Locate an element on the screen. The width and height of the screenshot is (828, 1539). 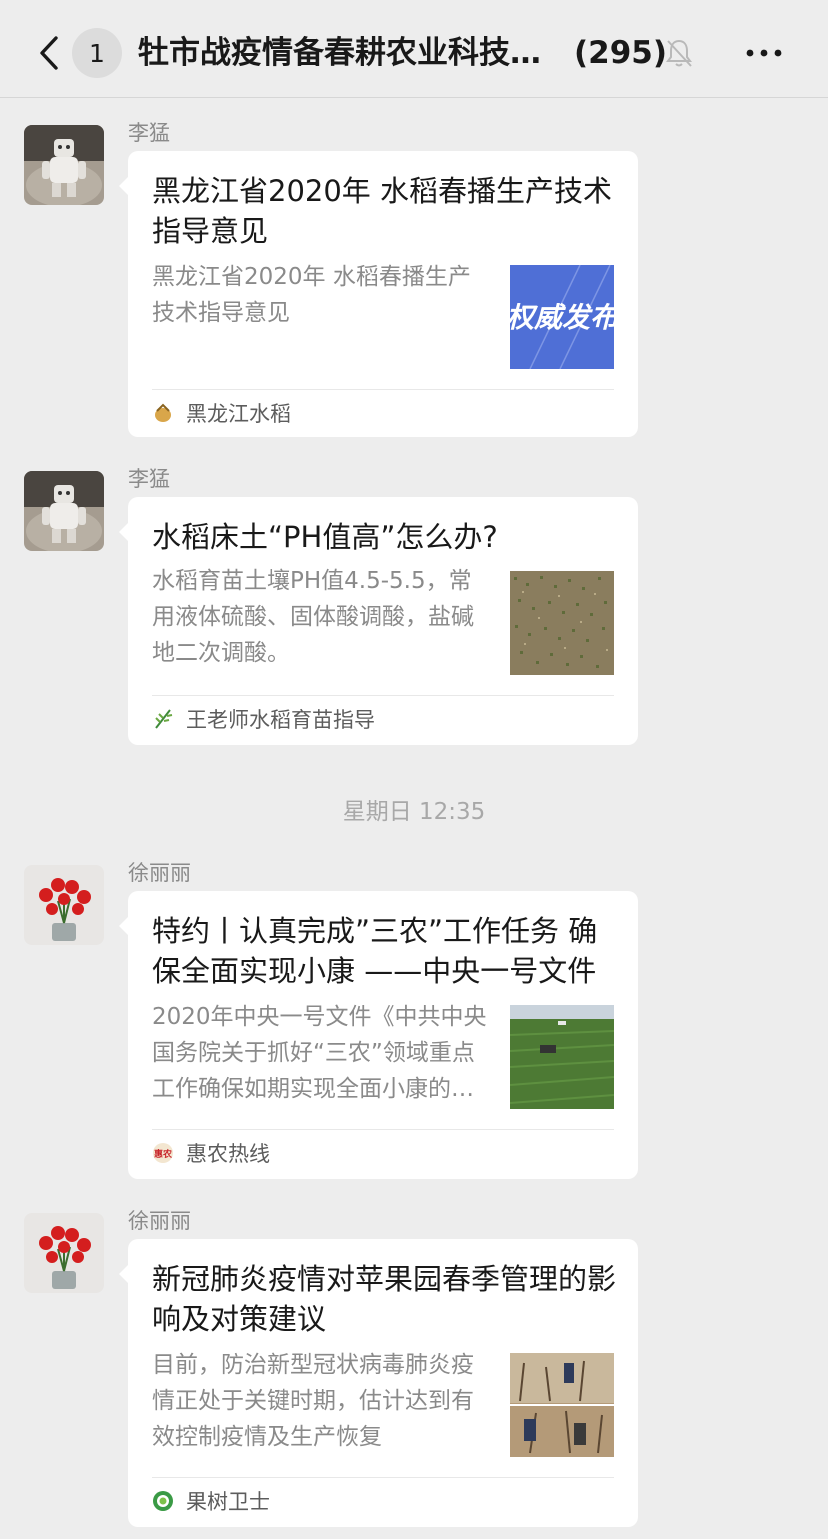
more-button is located at coordinates (764, 53).